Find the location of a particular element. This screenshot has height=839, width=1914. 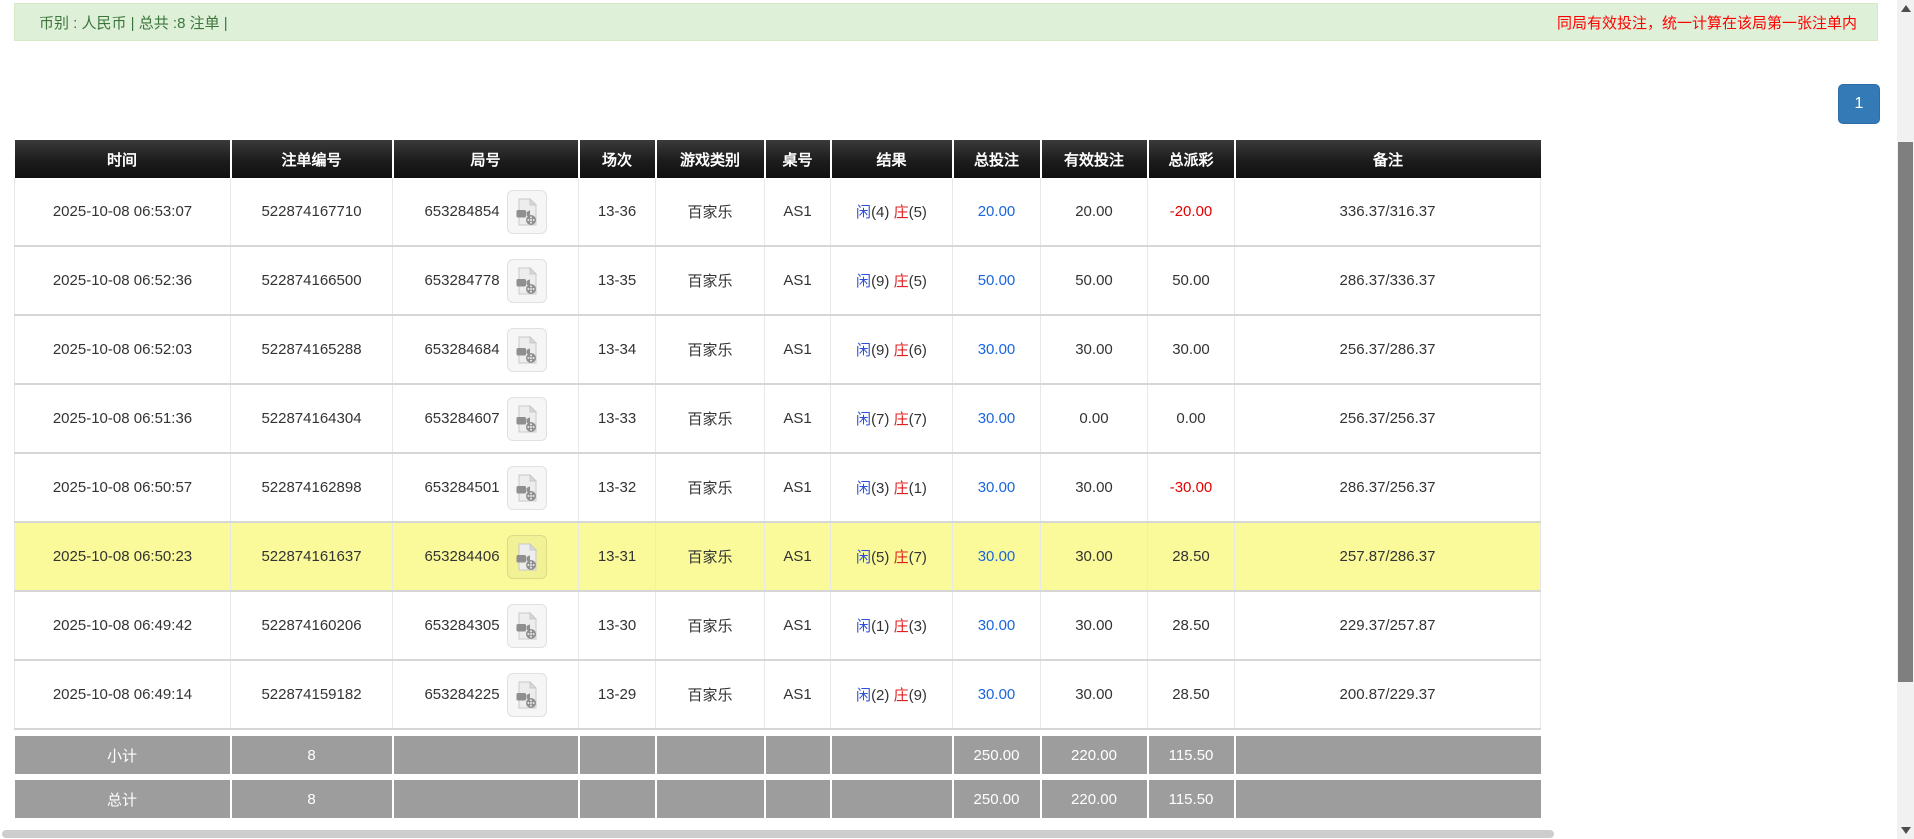

cell-time: 2025-10-08 06:52:36 is located at coordinates (122, 281).